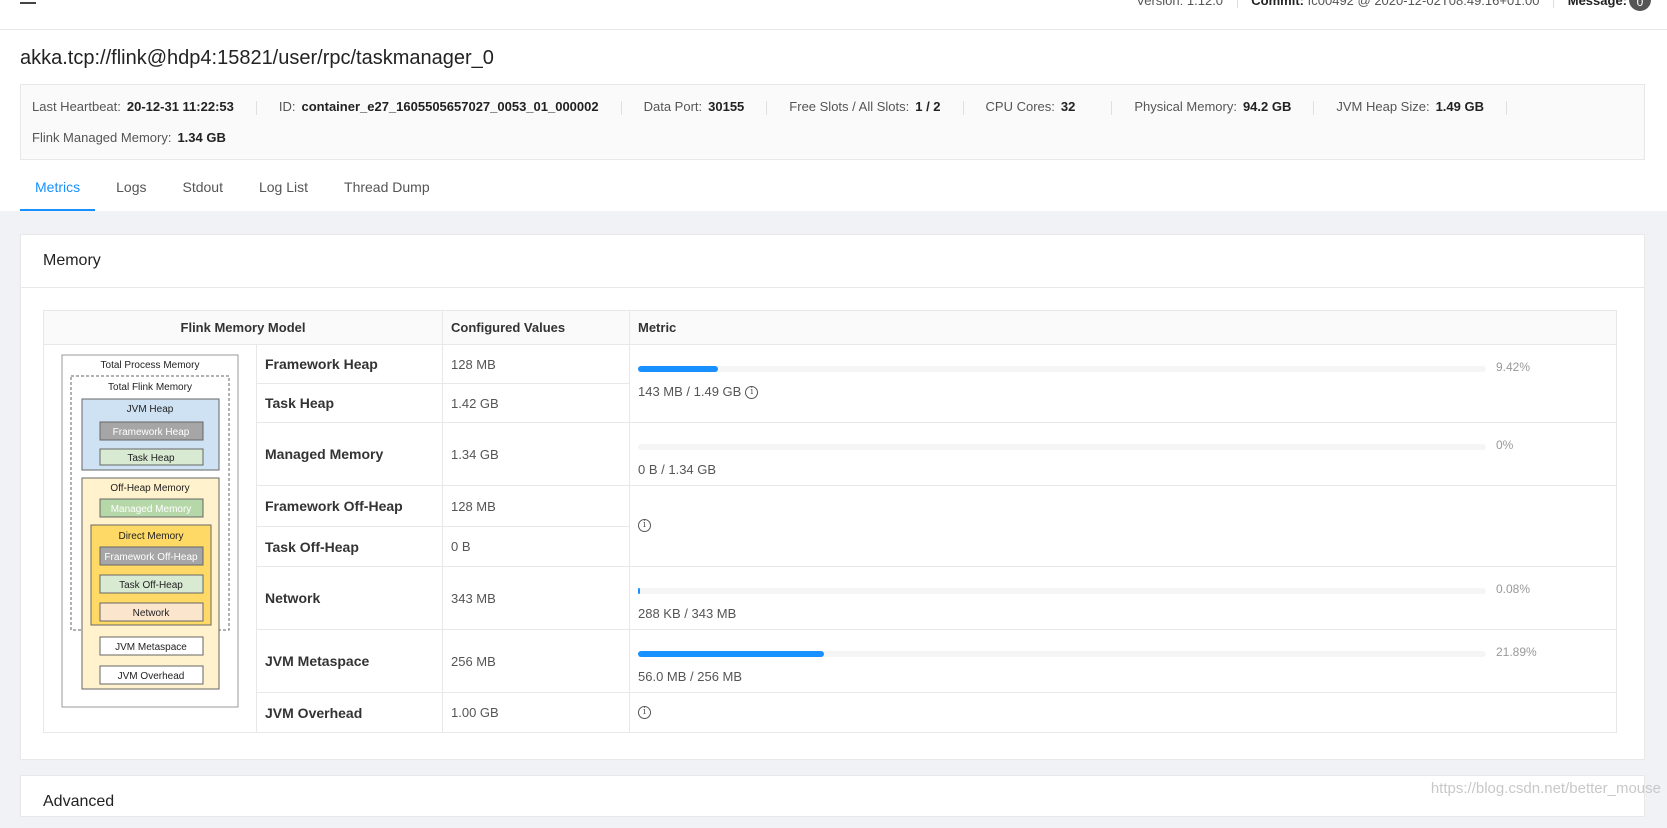 The width and height of the screenshot is (1667, 828). Describe the element at coordinates (1545, 788) in the screenshot. I see `watermark: https://blog.csdn.net/better_mouse` at that location.